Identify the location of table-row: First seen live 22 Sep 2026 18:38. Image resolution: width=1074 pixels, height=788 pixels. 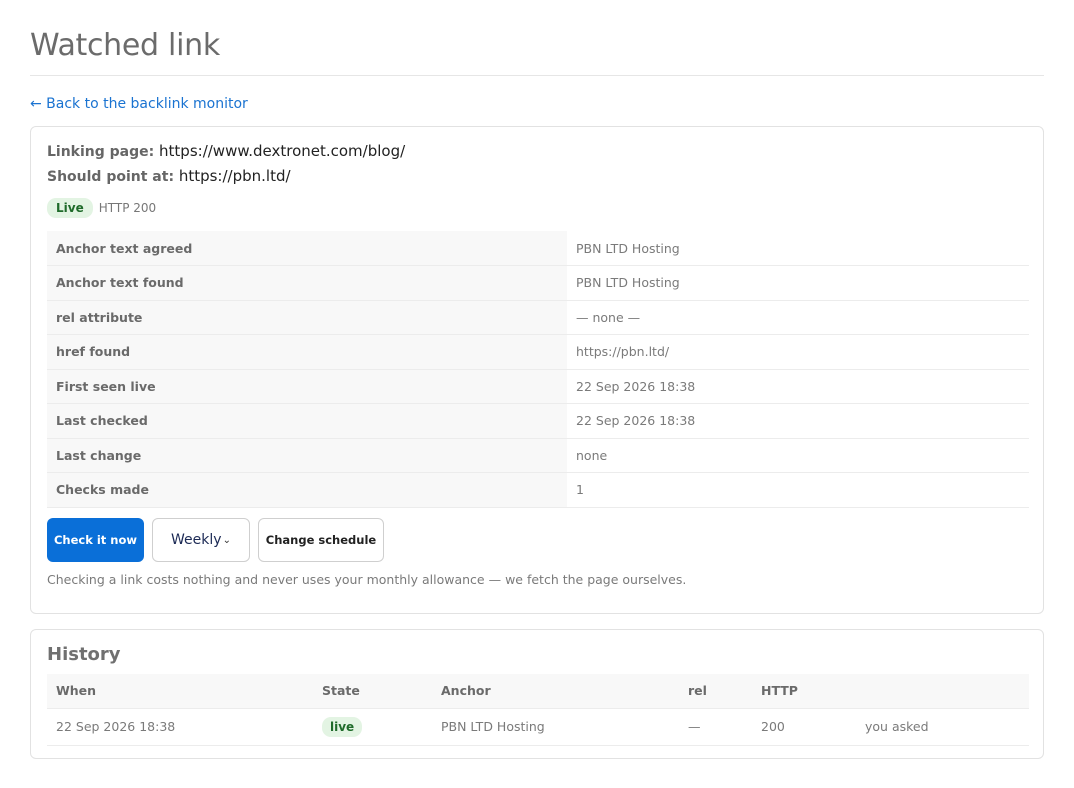
(538, 386).